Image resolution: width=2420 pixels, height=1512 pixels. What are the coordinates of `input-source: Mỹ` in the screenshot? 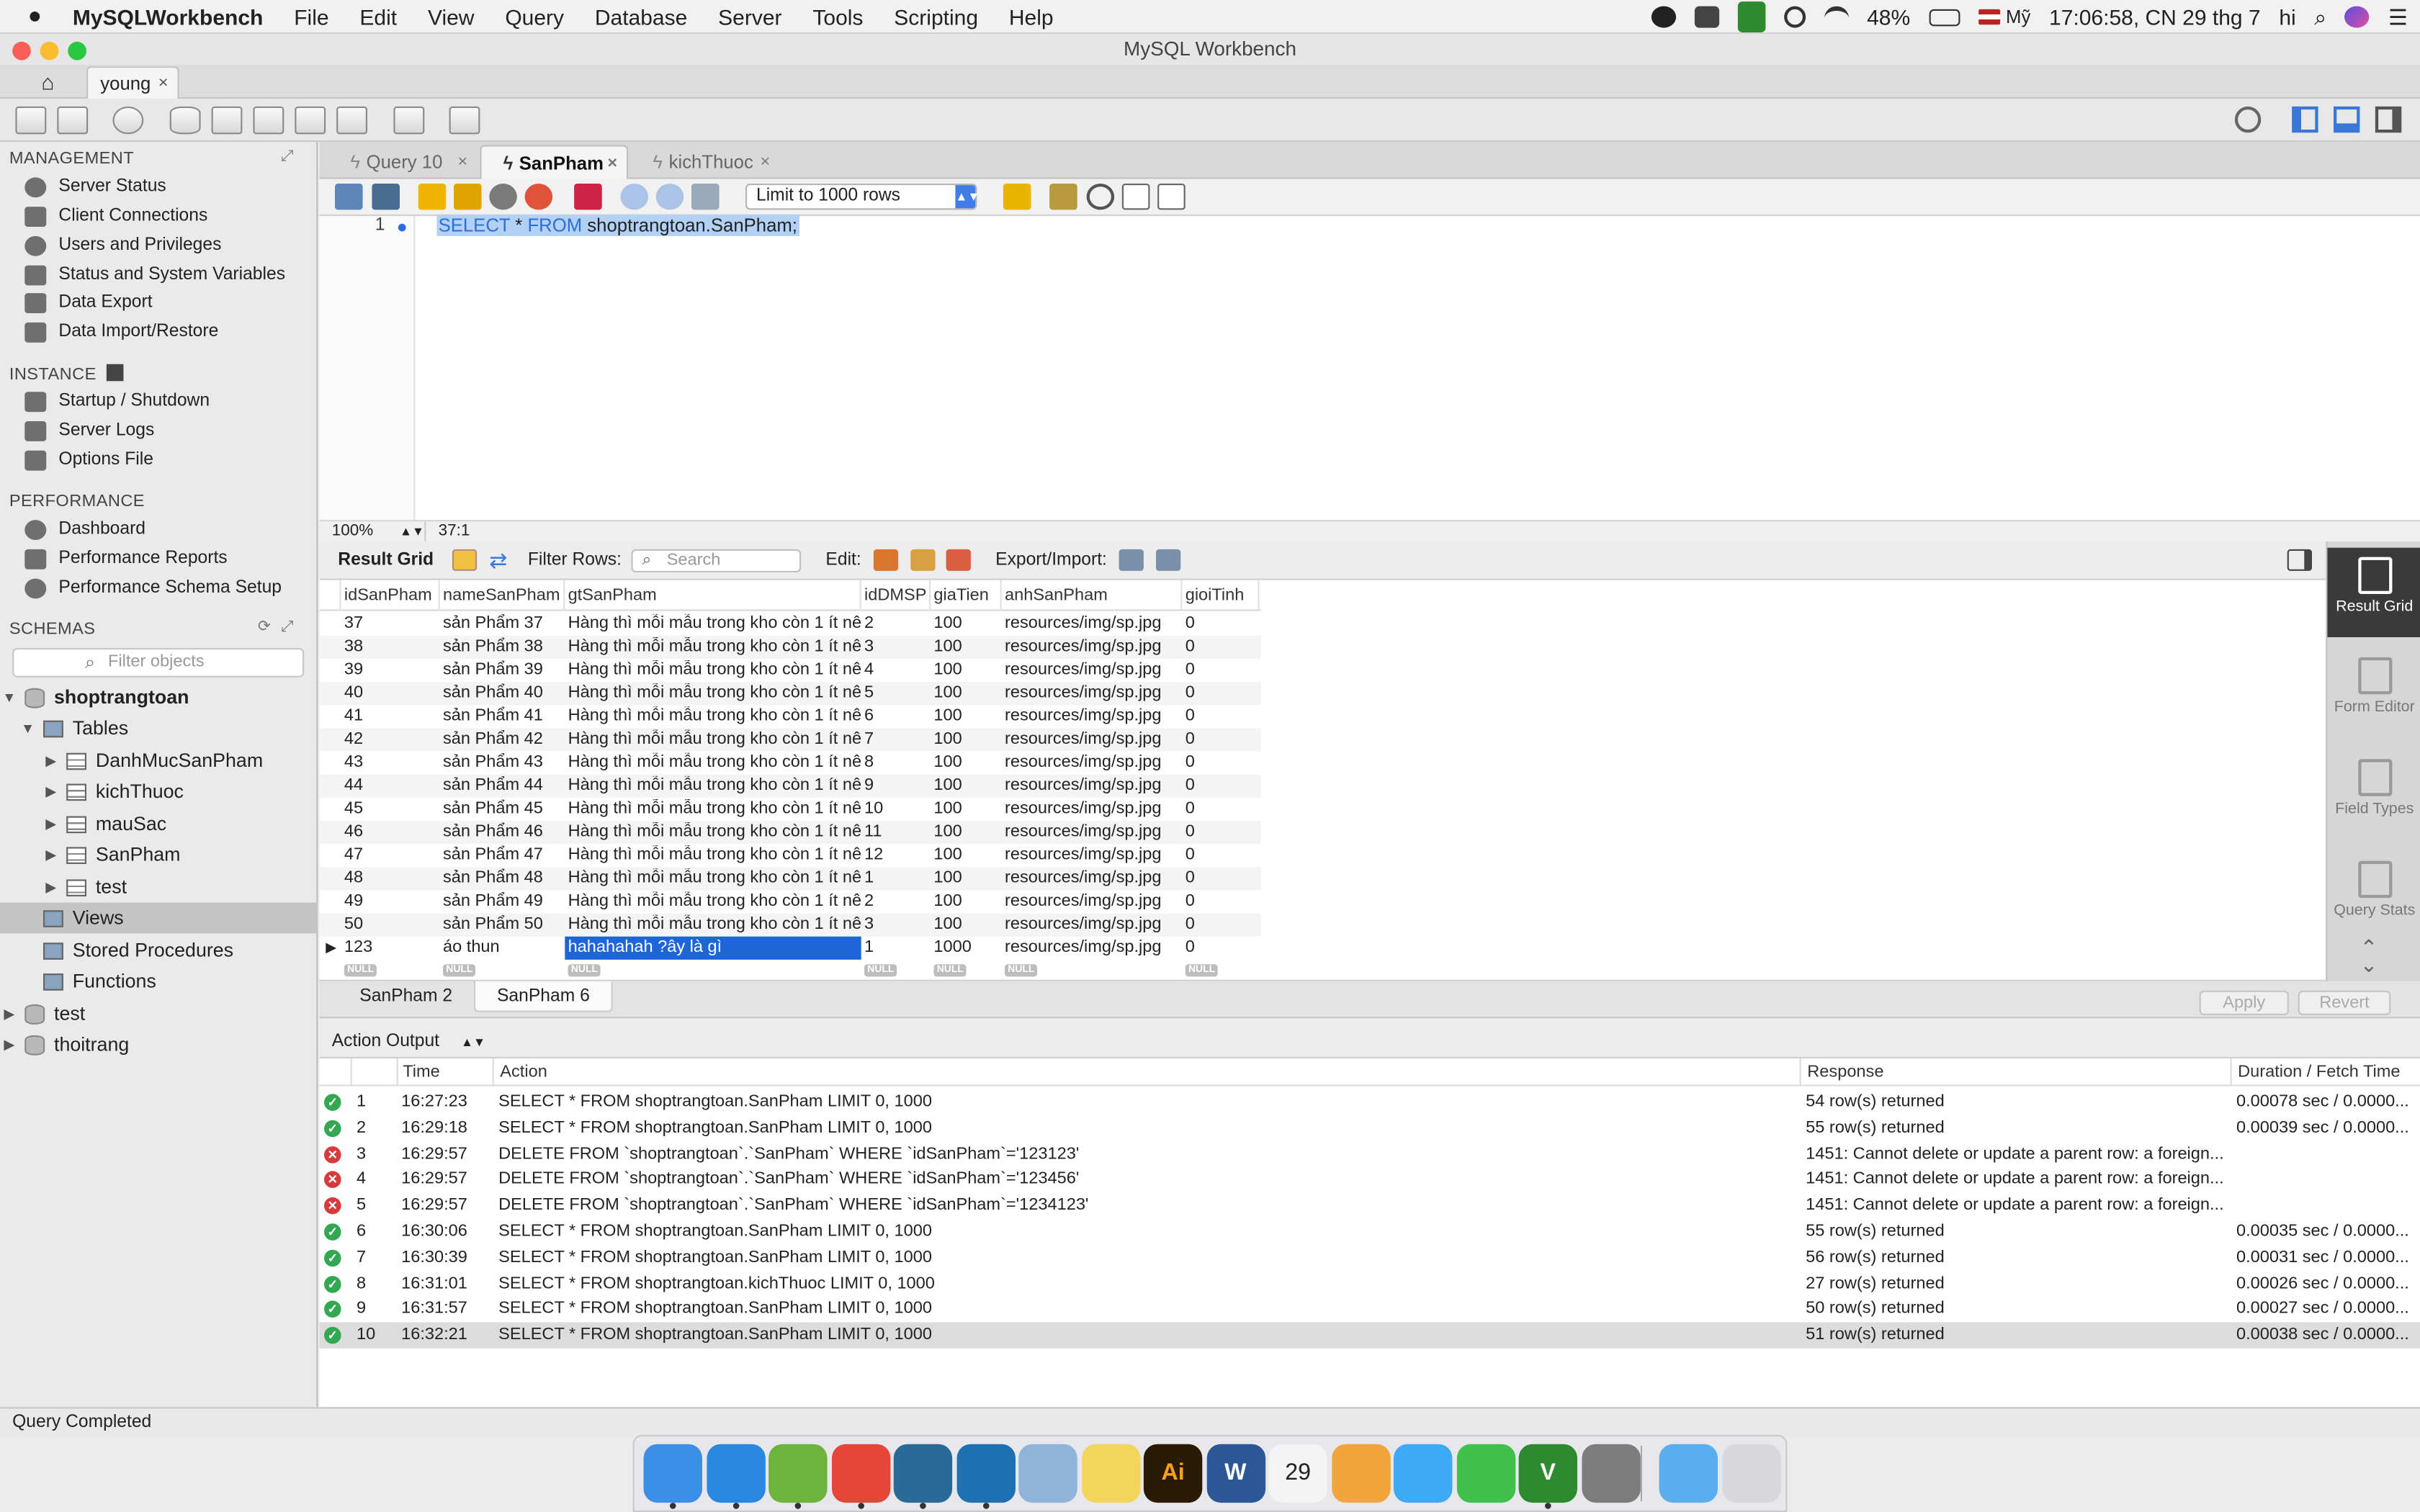 It's located at (2018, 17).